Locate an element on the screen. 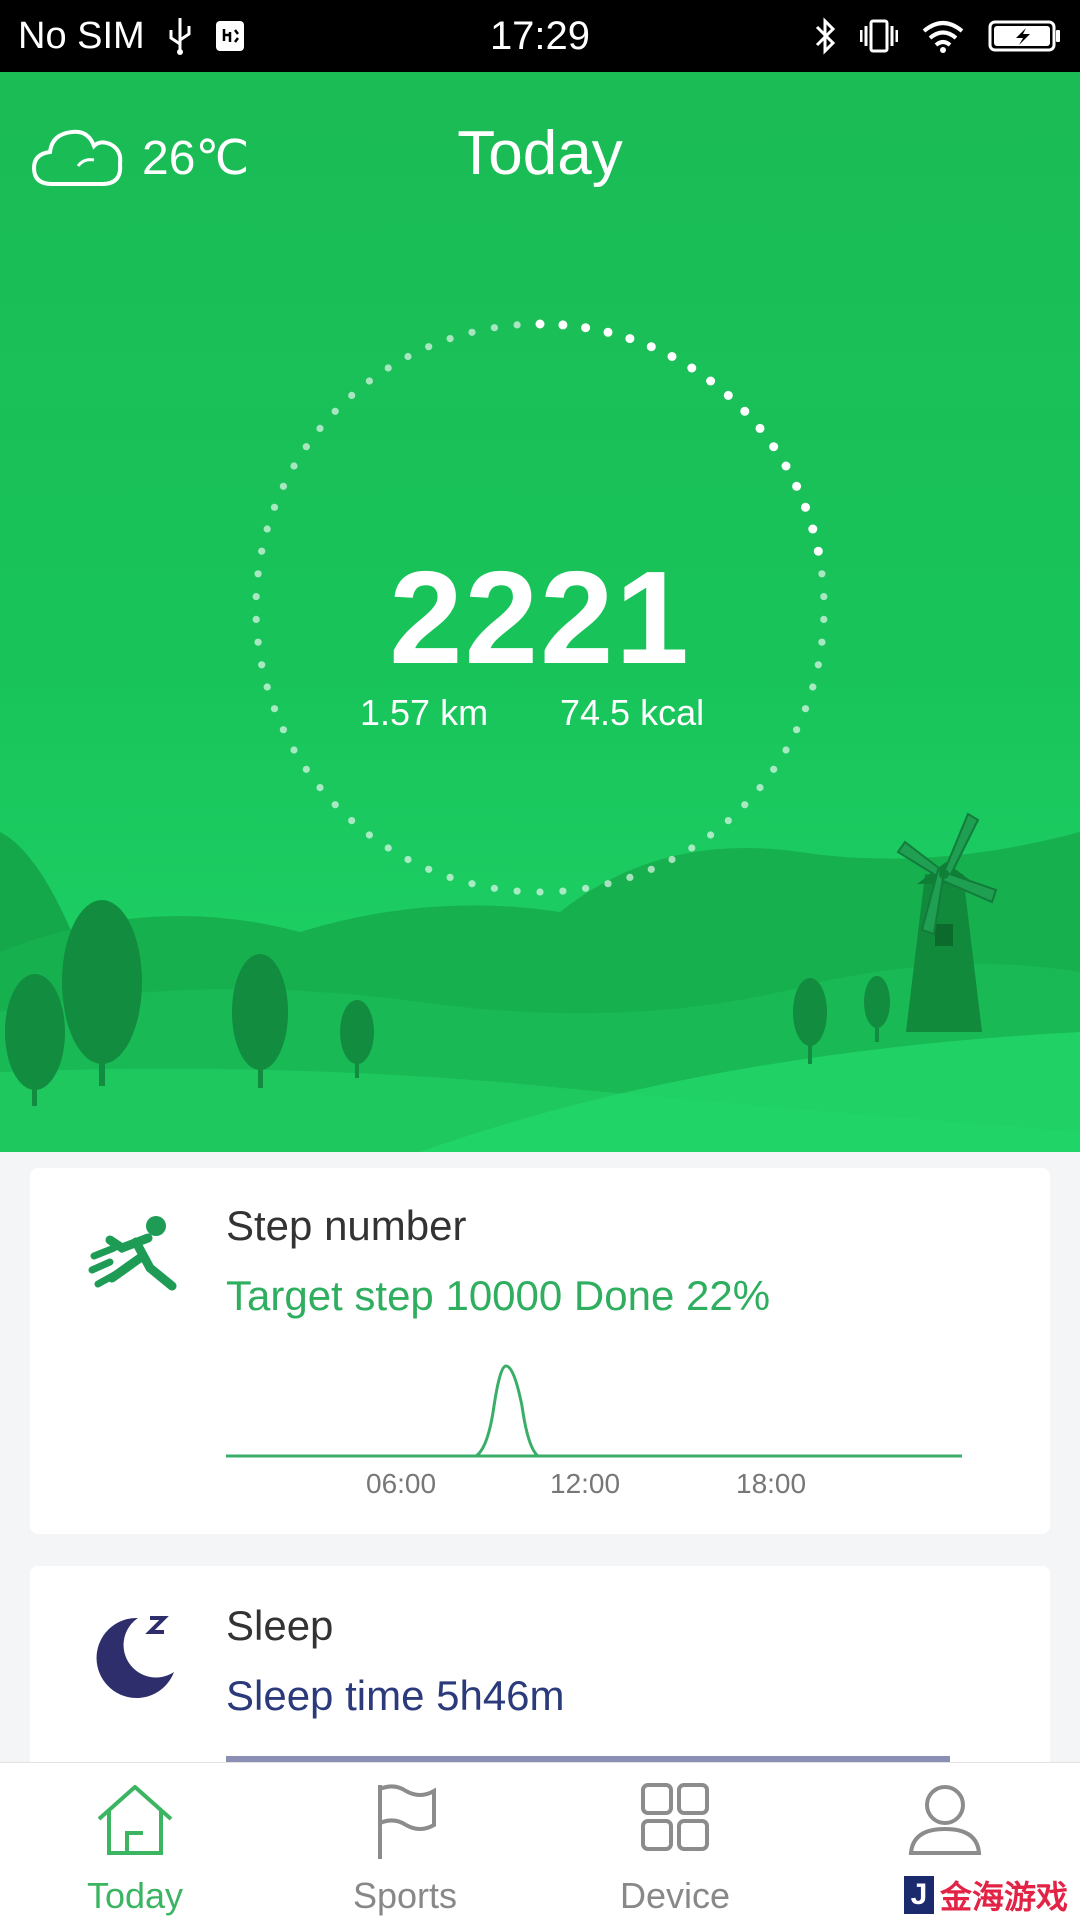 This screenshot has height=1921, width=1080. status-right is located at coordinates (938, 36).